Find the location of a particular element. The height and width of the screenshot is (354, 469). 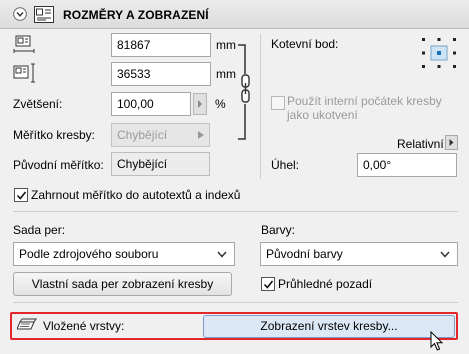

drawing-scale-label: Měřítko kresby: is located at coordinates (54, 135).